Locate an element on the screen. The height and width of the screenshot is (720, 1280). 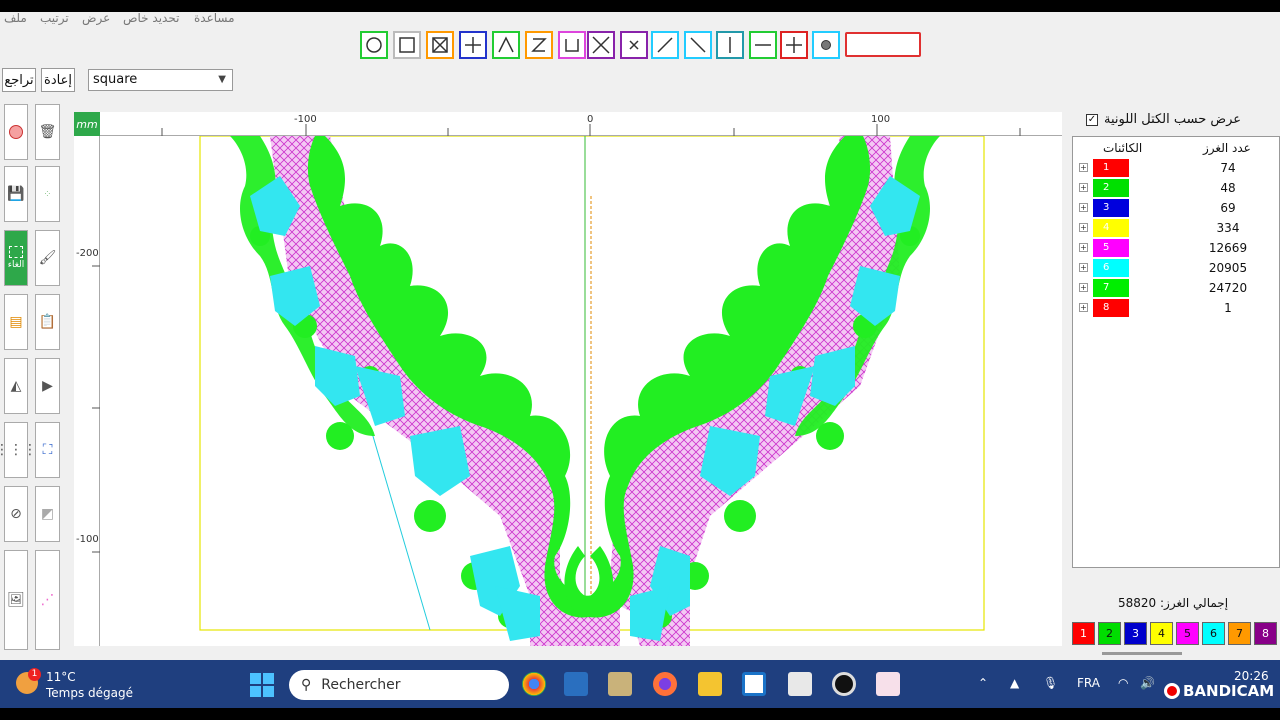
palette-color-button: 2 is located at coordinates (1109, 633).